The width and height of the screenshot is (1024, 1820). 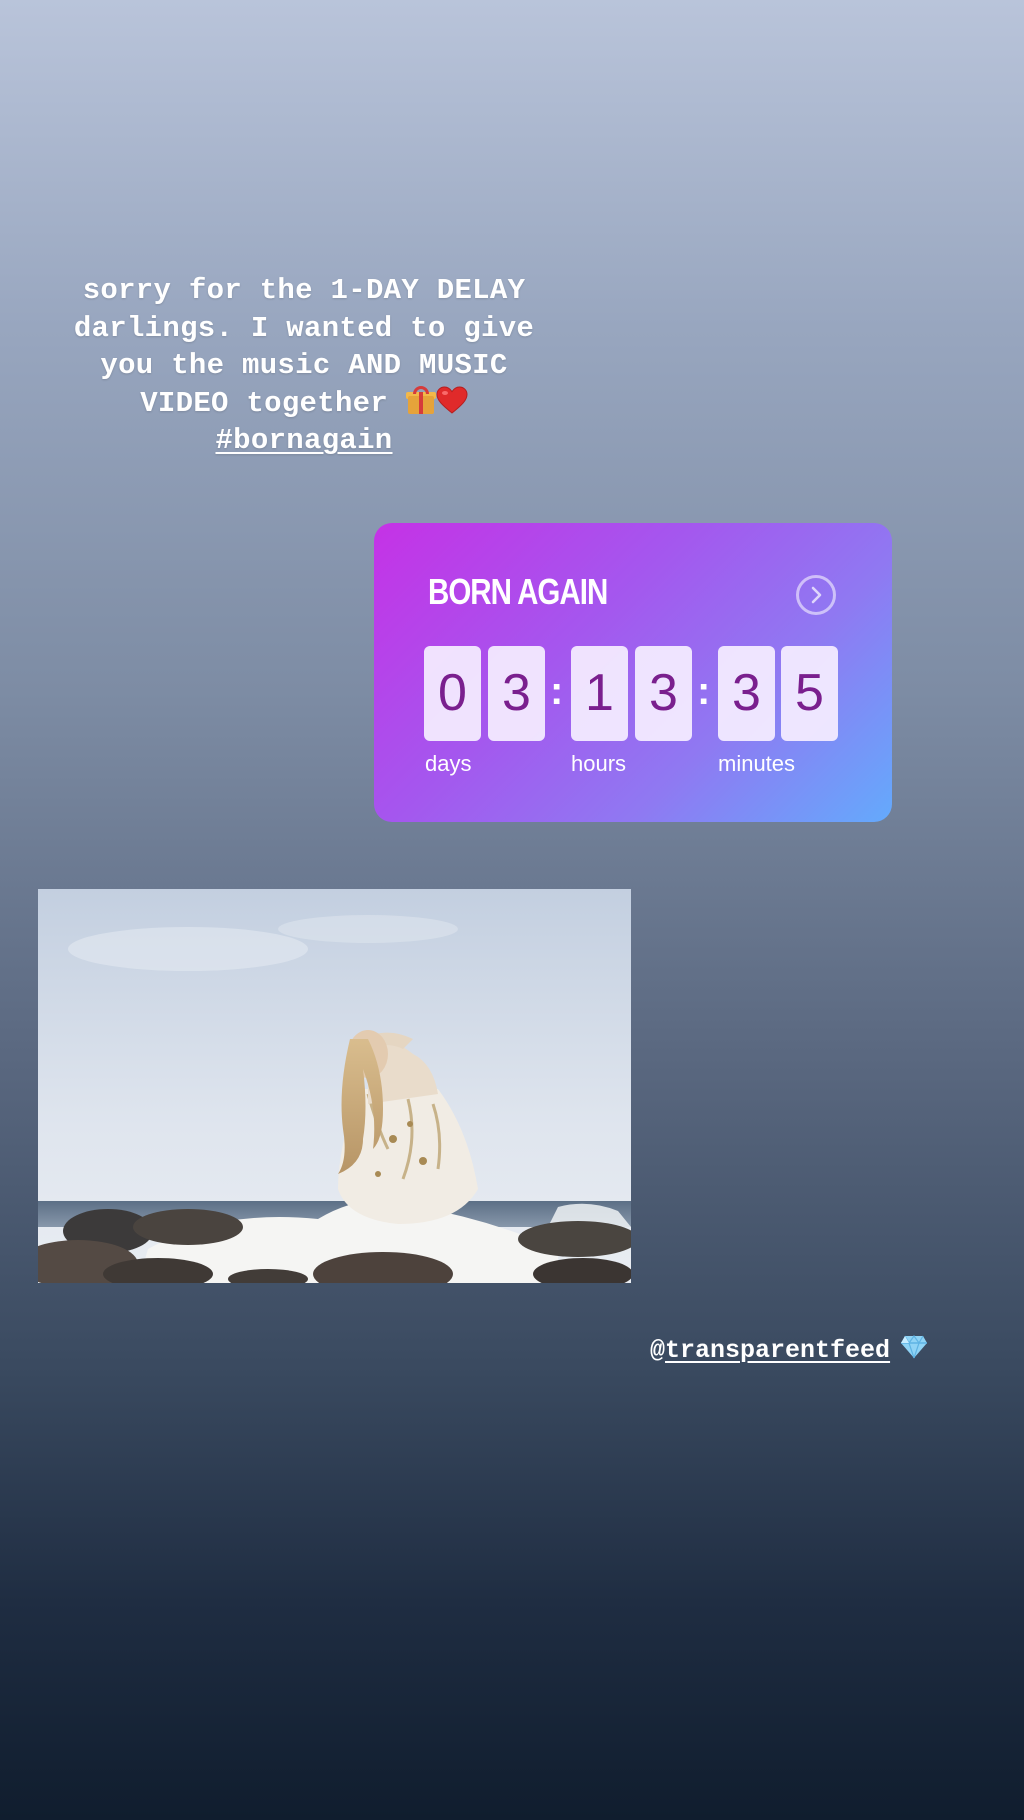 What do you see at coordinates (516, 693) in the screenshot?
I see `countdown-days-ones: 3` at bounding box center [516, 693].